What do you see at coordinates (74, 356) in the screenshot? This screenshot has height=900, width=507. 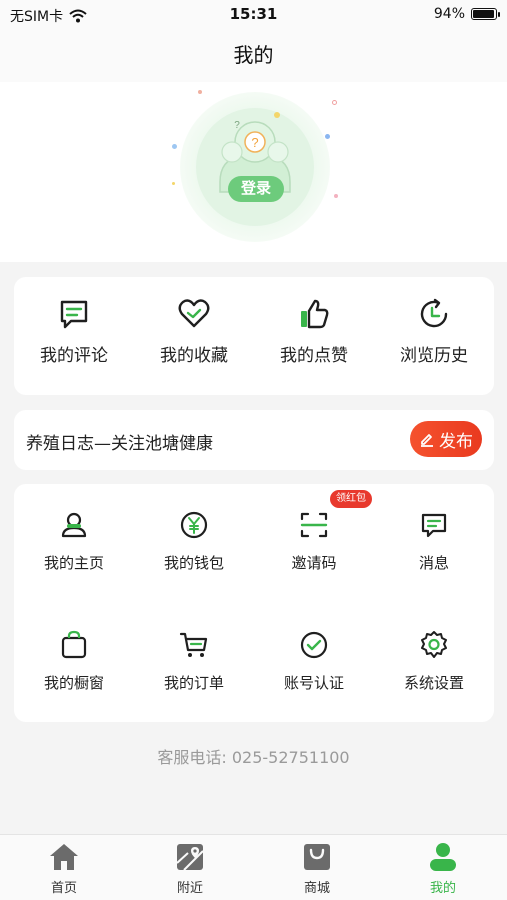 I see `quick-action-label: 我的评论` at bounding box center [74, 356].